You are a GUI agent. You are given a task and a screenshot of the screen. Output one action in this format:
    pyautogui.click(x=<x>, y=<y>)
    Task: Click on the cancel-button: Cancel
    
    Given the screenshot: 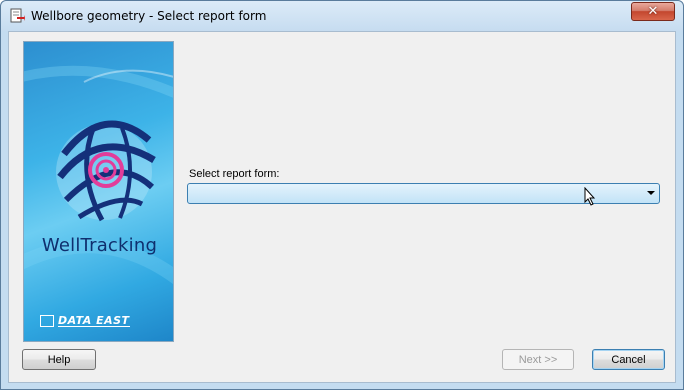 What is the action you would take?
    pyautogui.click(x=628, y=359)
    